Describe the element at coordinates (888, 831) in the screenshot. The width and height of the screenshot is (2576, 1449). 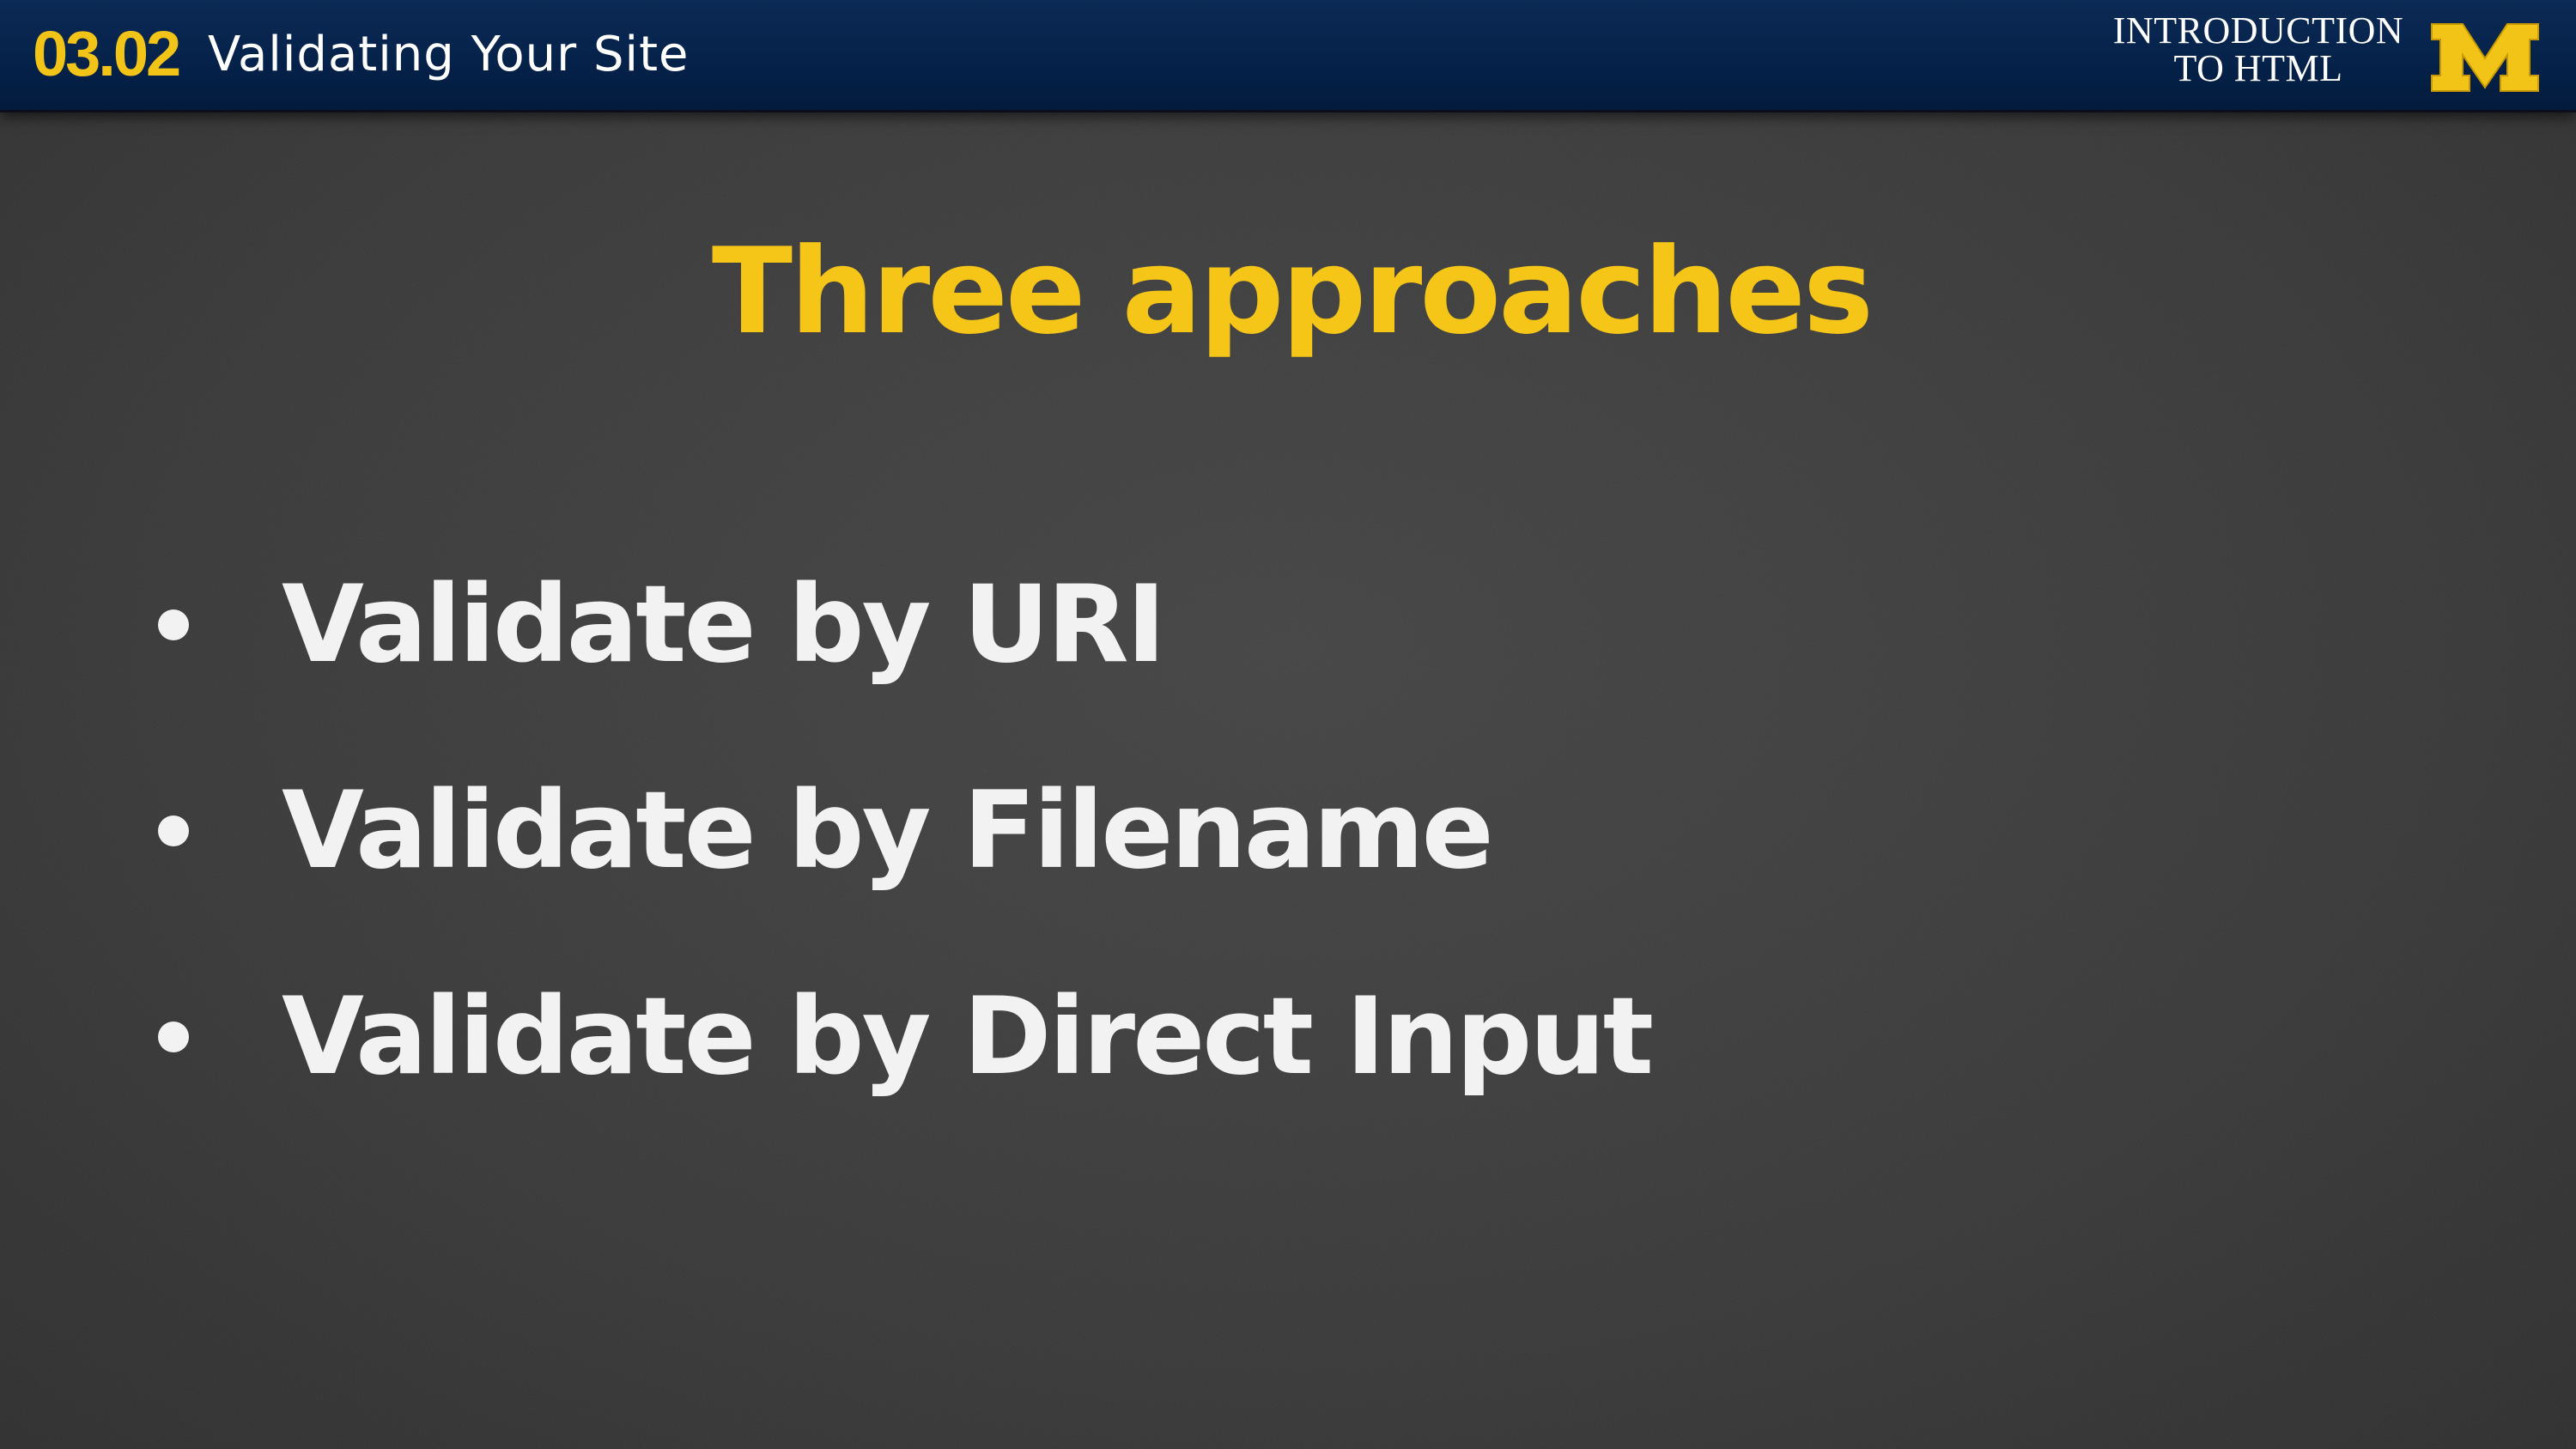
I see `bullet-text: Validate by Filename` at that location.